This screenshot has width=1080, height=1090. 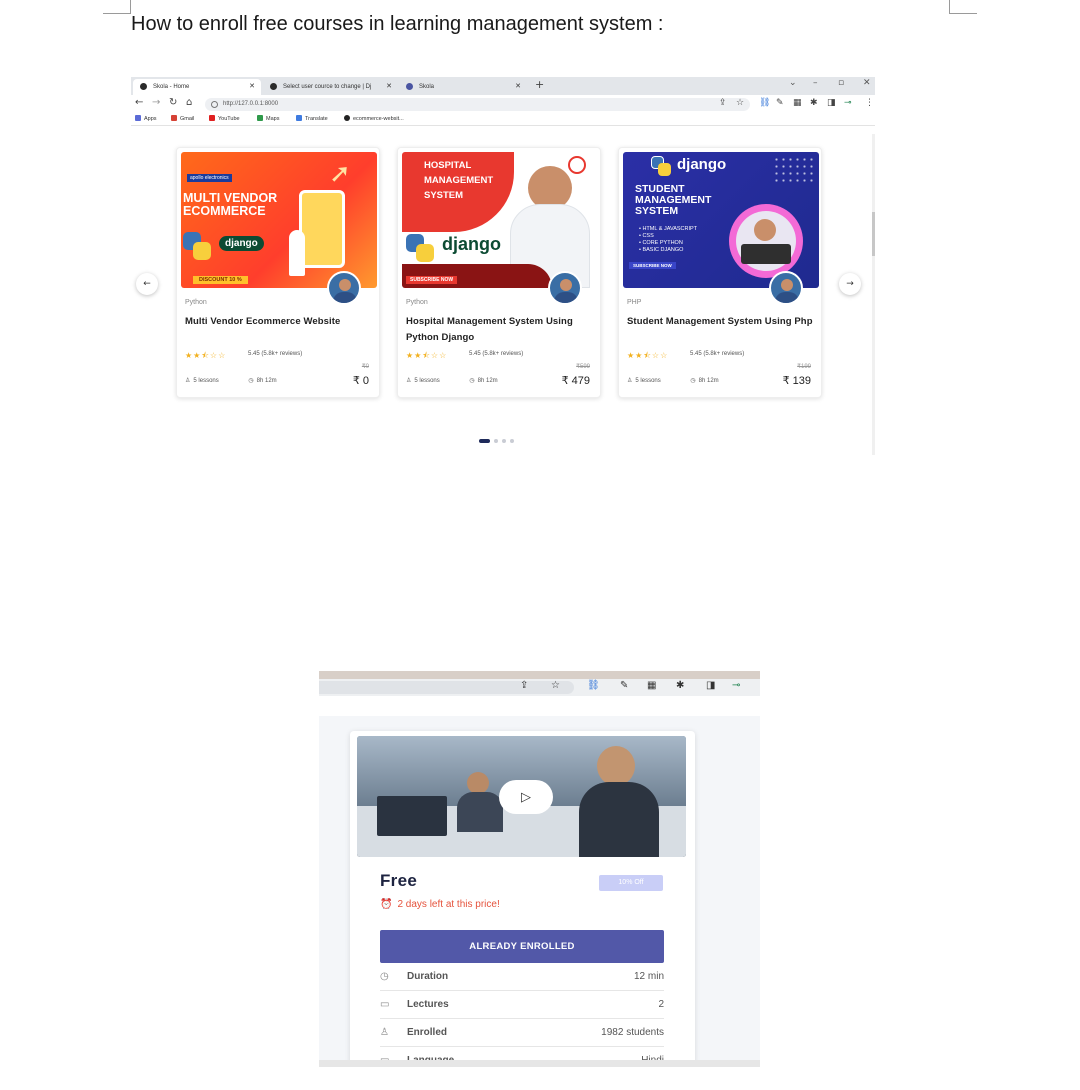 I want to click on discount-ribbon: DISCOUNT 10 %, so click(x=220, y=280).